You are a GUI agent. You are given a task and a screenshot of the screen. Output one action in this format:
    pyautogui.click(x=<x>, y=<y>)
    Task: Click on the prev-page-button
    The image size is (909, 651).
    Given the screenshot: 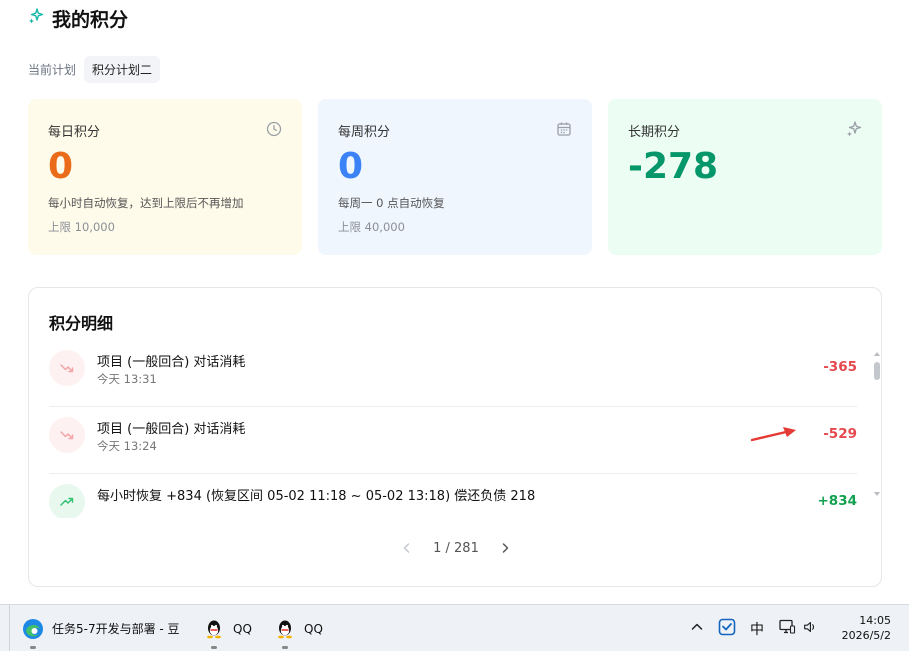 What is the action you would take?
    pyautogui.click(x=407, y=548)
    